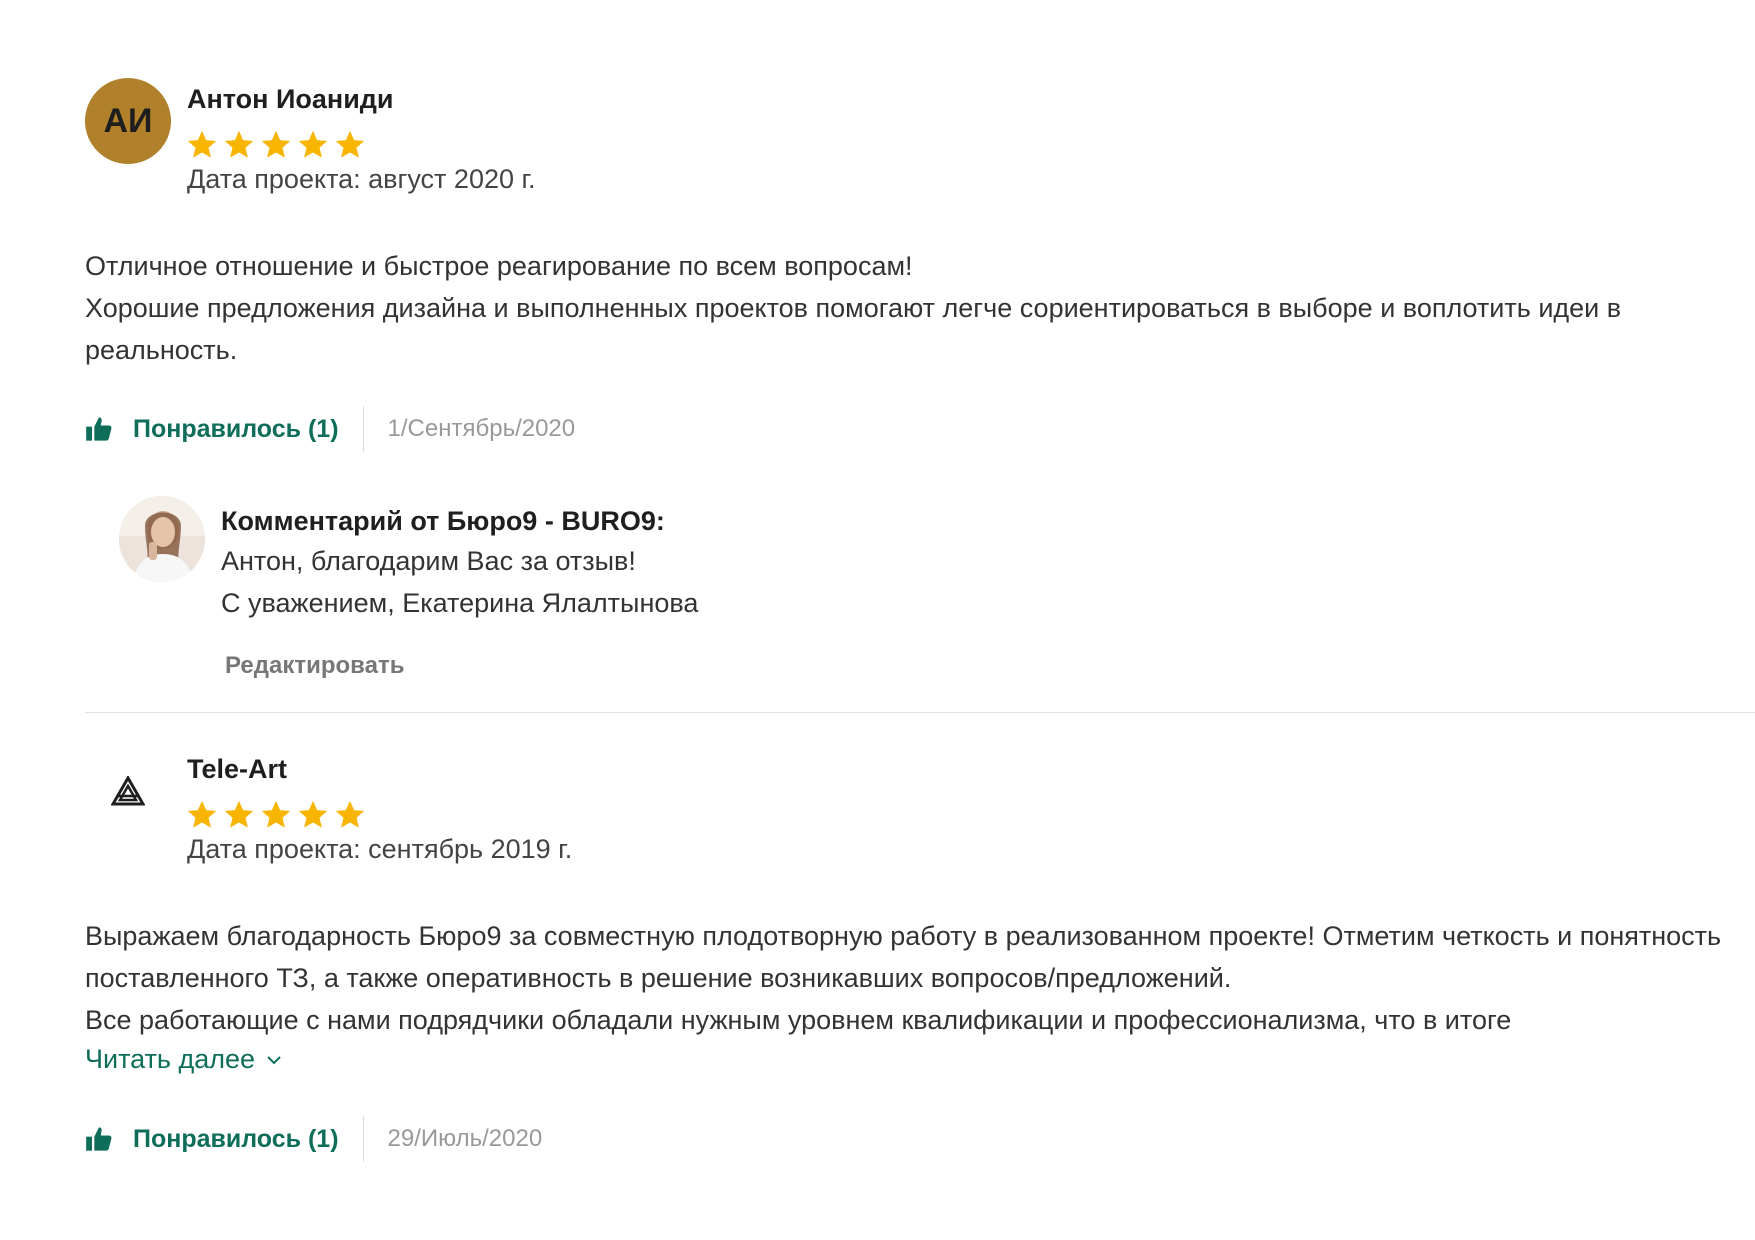  I want to click on avatar, so click(128, 791).